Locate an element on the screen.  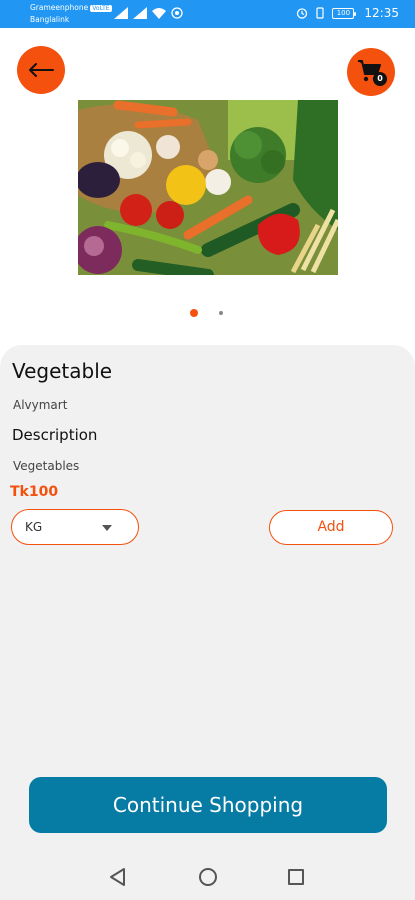
nav-recents-icon is located at coordinates (296, 877).